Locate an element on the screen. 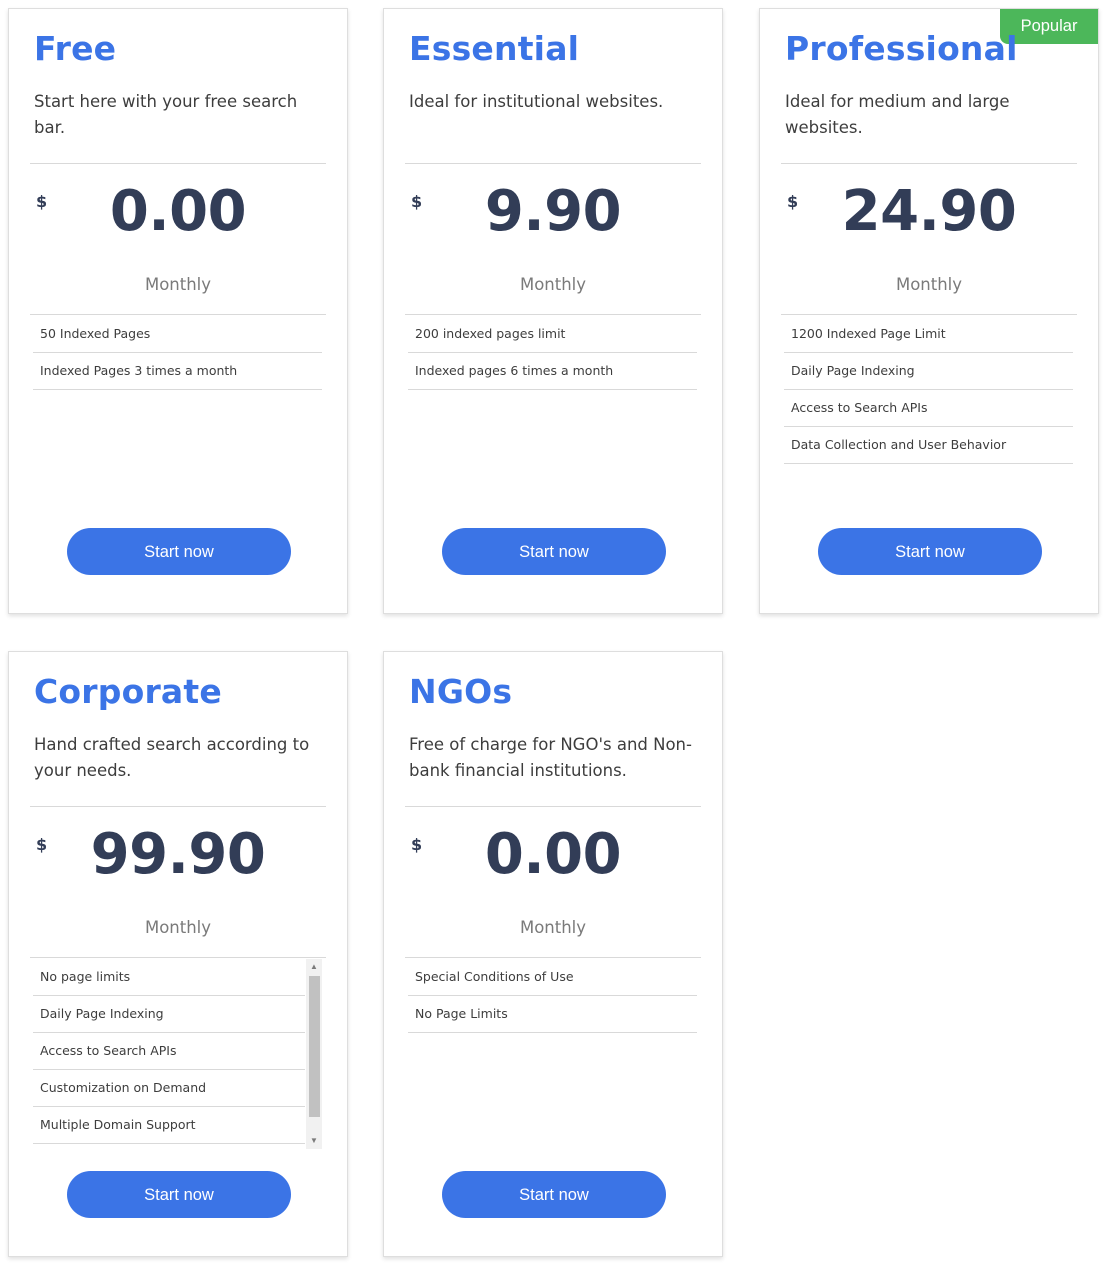 This screenshot has height=1267, width=1108. feature-item: No page limits is located at coordinates (169, 977).